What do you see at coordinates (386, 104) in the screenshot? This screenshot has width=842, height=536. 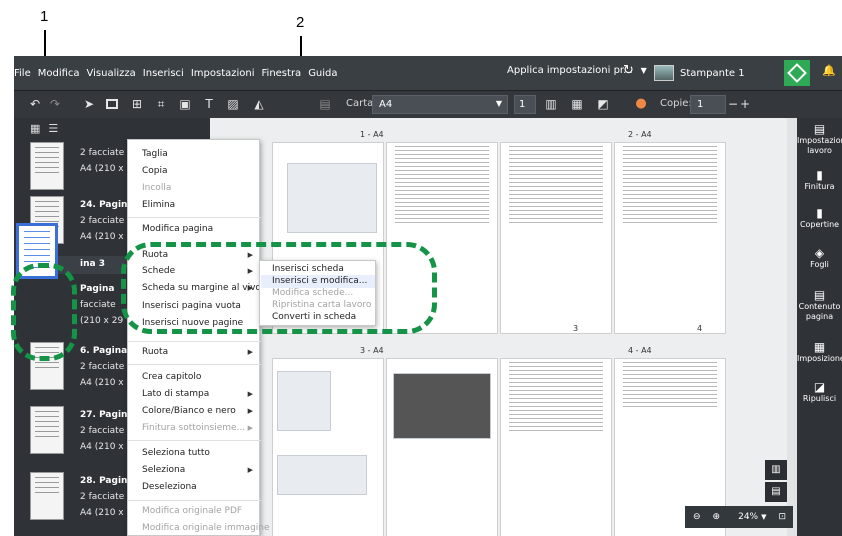 I see `paper-value: A4` at bounding box center [386, 104].